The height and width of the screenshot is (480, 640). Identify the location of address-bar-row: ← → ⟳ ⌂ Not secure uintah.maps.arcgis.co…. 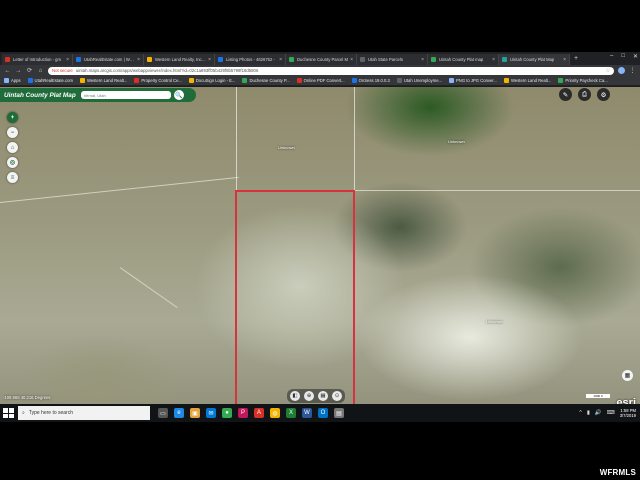
(320, 70).